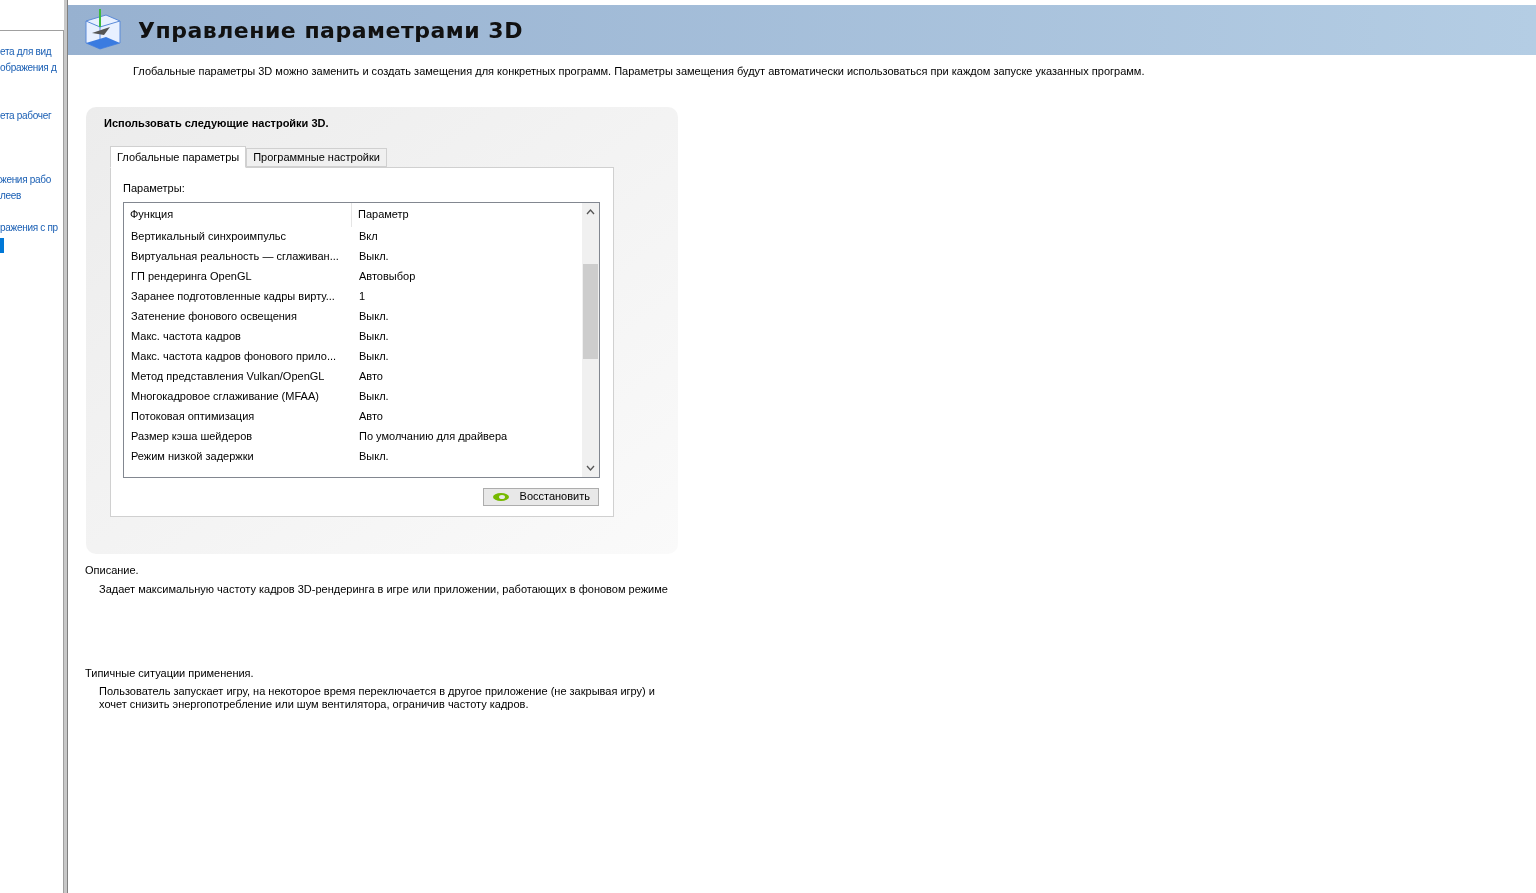 The image size is (1536, 893). I want to click on sidebar-link: ета для вид ображения д, so click(31, 60).